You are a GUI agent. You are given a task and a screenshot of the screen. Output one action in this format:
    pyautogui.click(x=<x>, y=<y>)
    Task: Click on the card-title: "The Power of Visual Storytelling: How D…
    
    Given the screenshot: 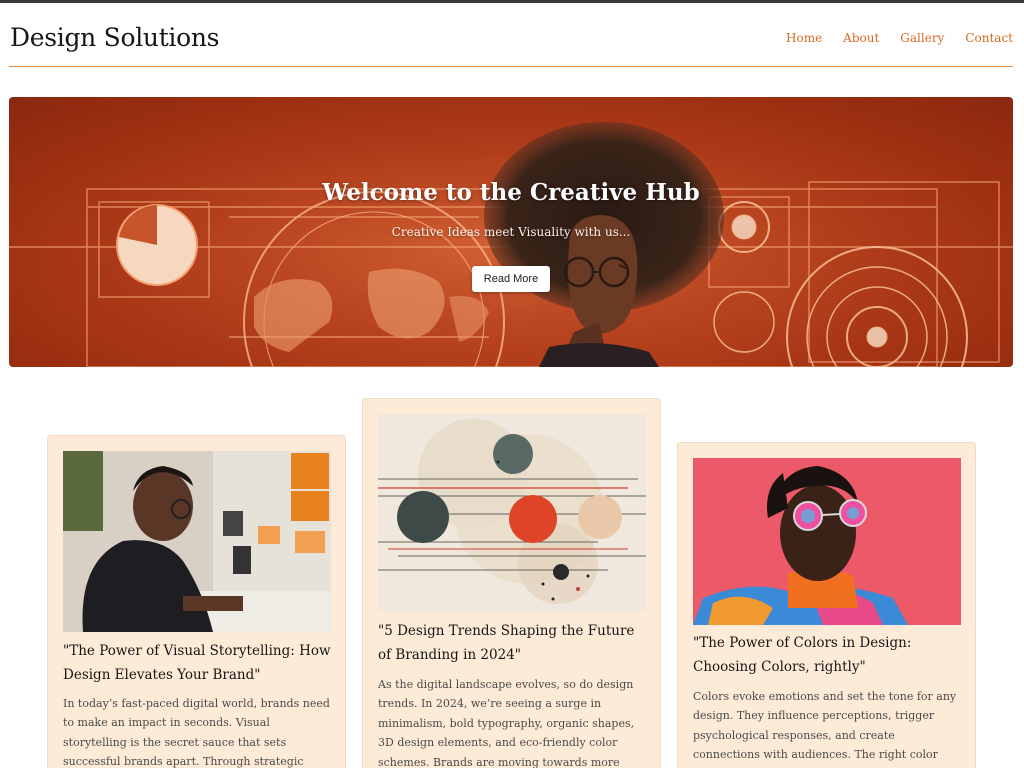 What is the action you would take?
    pyautogui.click(x=197, y=663)
    